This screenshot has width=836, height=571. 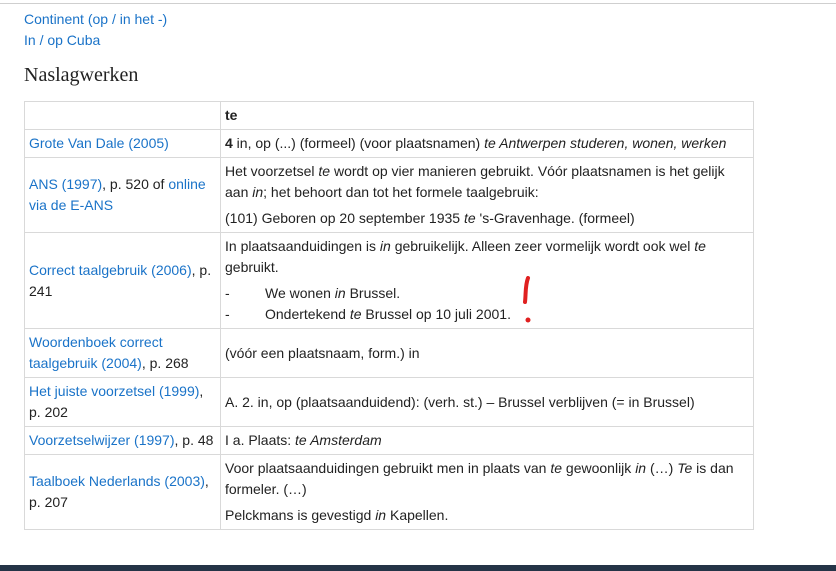 I want to click on related-links: Continent (op / in het -) In / op Cuba, so click(x=95, y=30).